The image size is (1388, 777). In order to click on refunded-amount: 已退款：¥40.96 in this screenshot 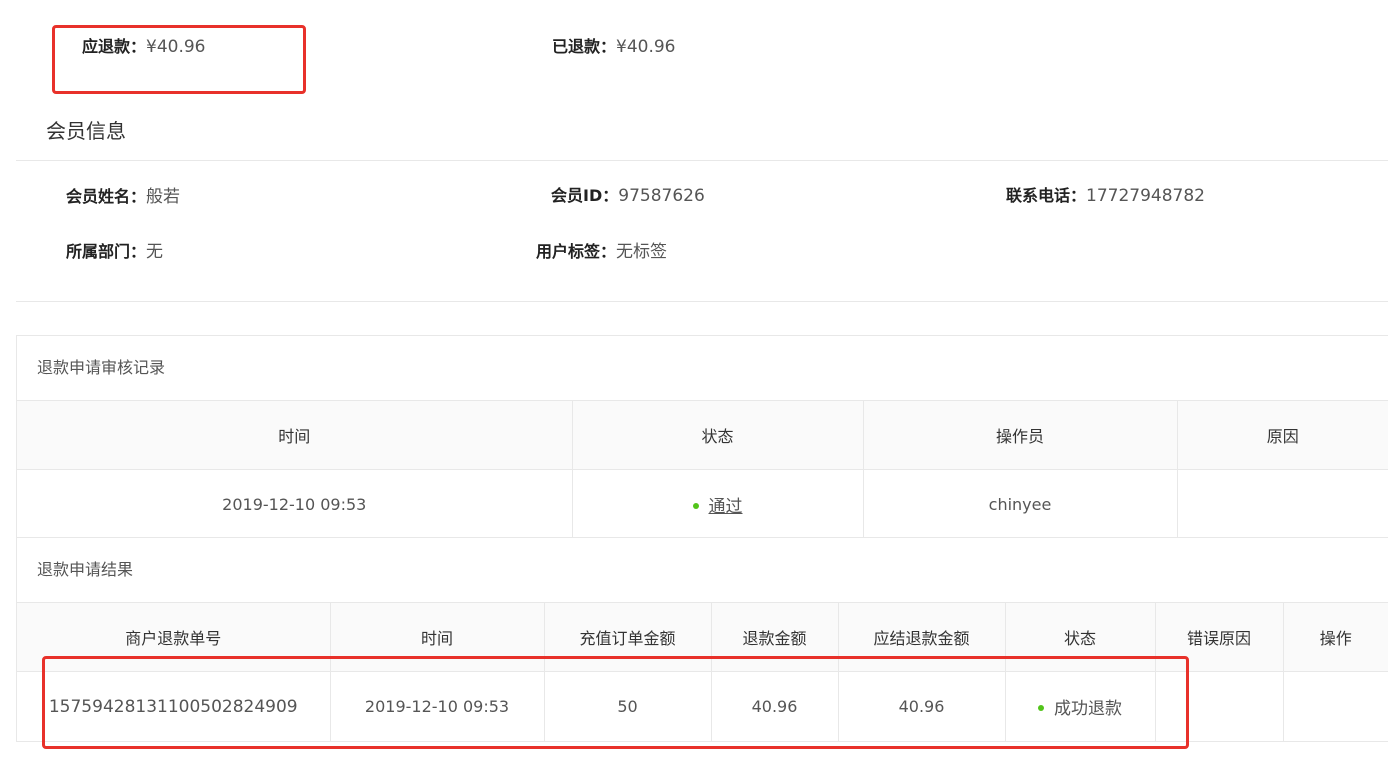, I will do `click(614, 45)`.